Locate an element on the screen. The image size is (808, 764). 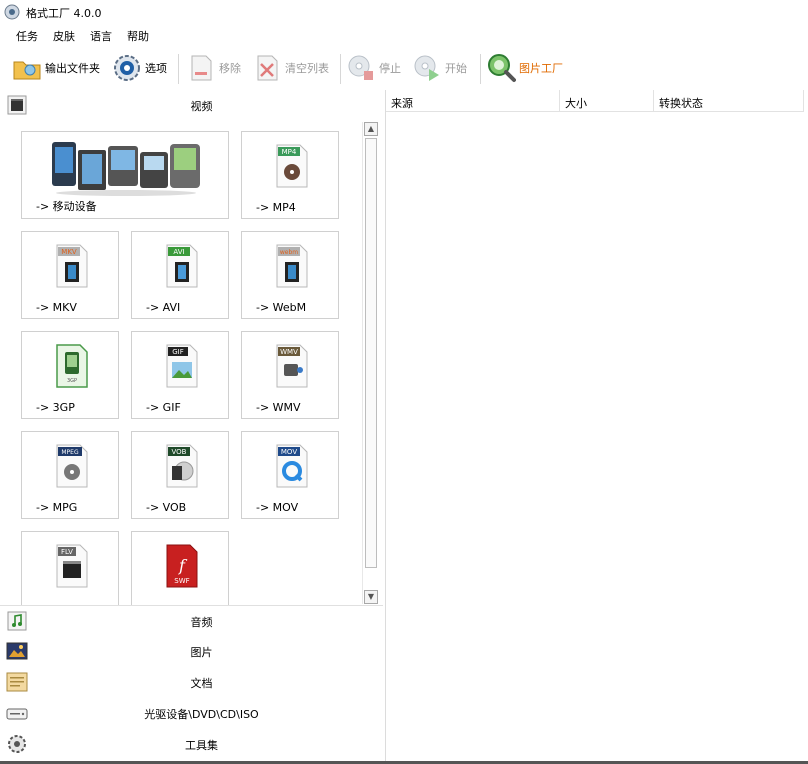
format-tile-mp4: MP4 -> MP4 is located at coordinates (290, 175).